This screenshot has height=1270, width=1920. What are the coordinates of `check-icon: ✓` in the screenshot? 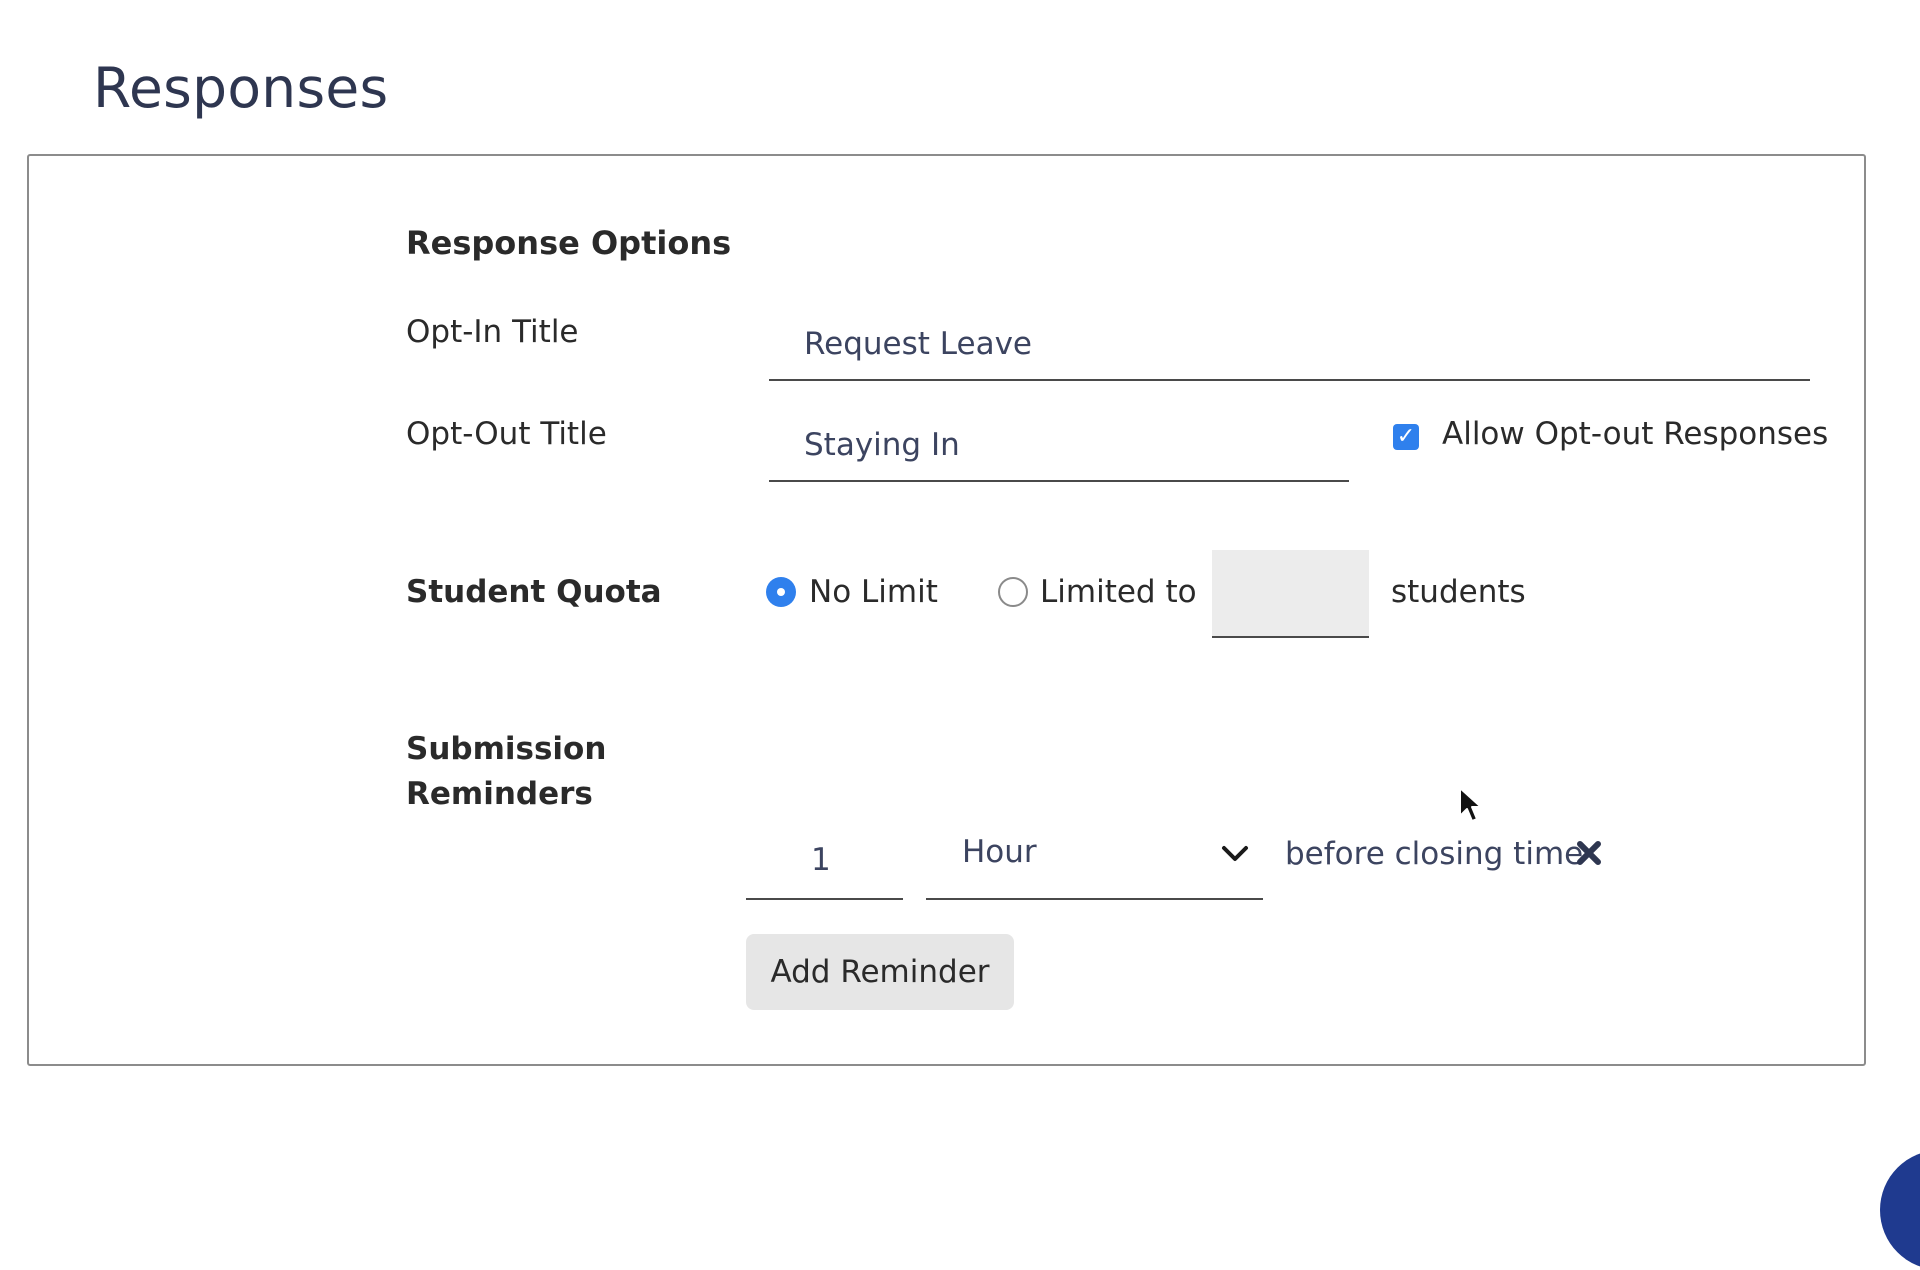 It's located at (1406, 436).